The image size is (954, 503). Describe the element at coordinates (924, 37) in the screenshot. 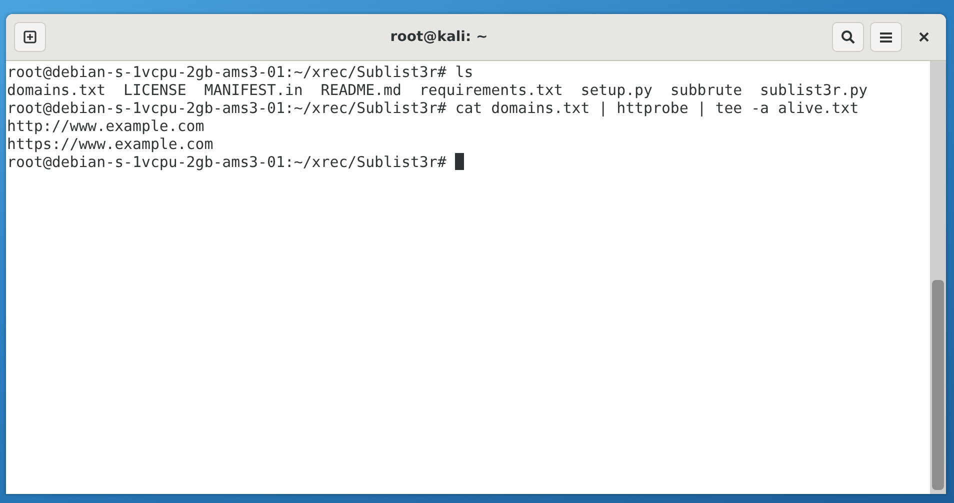

I see `close-icon` at that location.